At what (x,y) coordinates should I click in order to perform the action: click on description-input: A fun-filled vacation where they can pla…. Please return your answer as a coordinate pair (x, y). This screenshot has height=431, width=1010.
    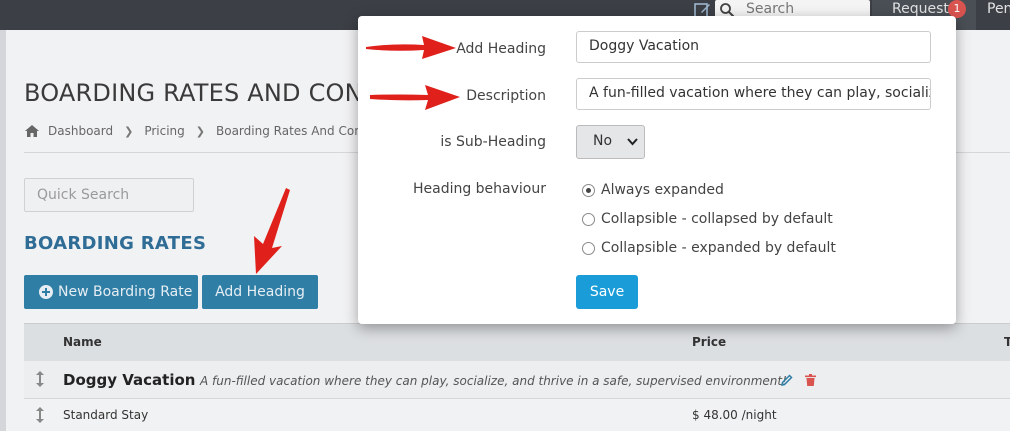
    Looking at the image, I should click on (753, 94).